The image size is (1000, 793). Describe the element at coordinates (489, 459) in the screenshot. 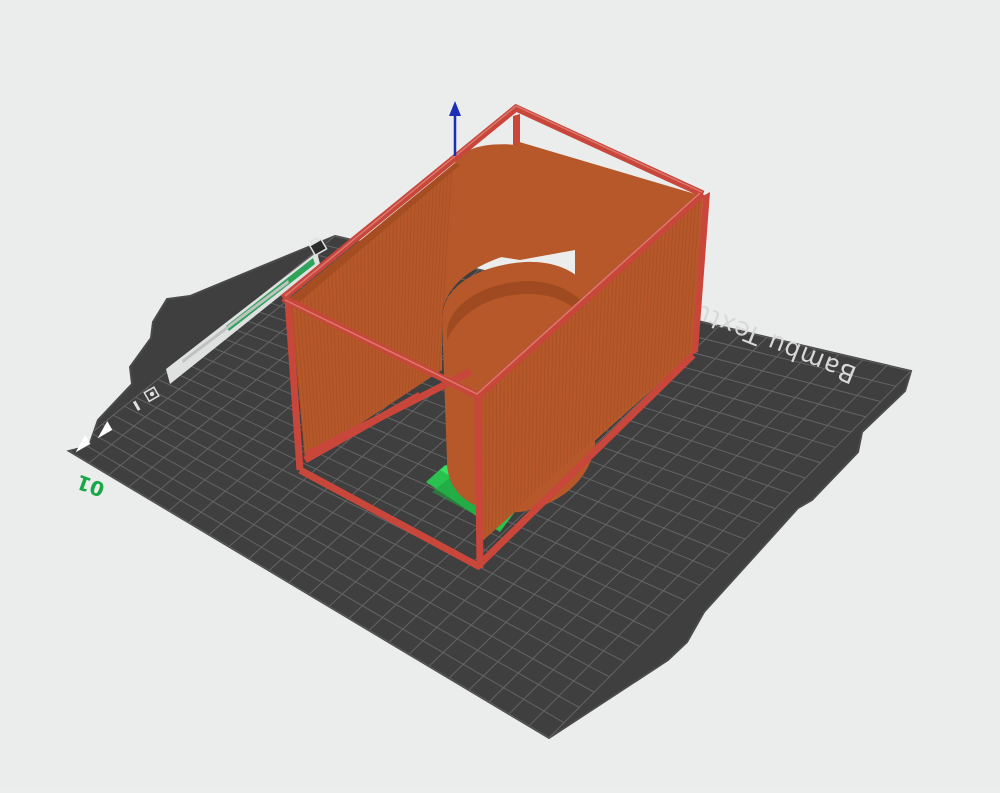

I see `filament-line` at that location.